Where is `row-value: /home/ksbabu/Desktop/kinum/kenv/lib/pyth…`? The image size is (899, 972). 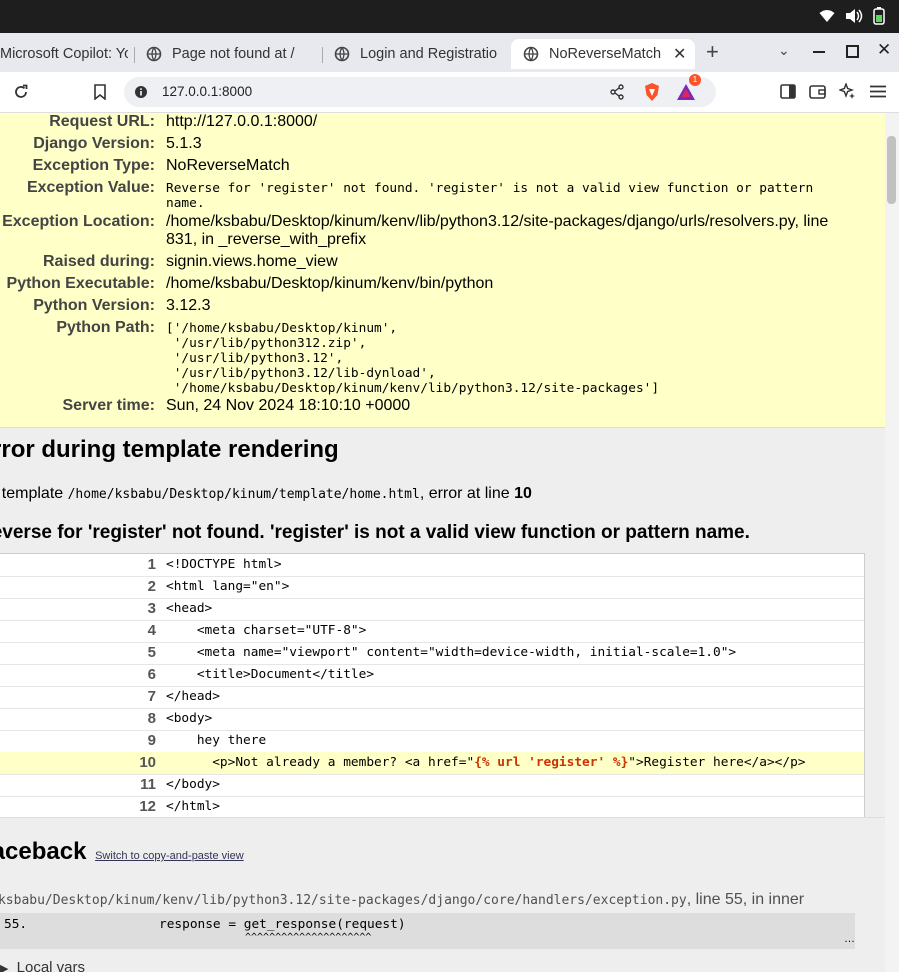 row-value: /home/ksbabu/Desktop/kinum/kenv/lib/pyth… is located at coordinates (497, 230).